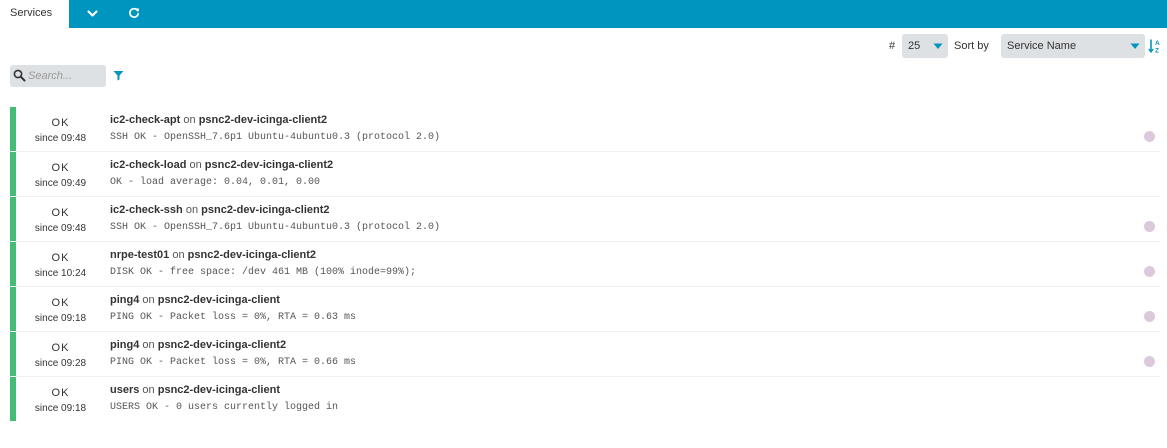  I want to click on chevron-down-icon, so click(92, 13).